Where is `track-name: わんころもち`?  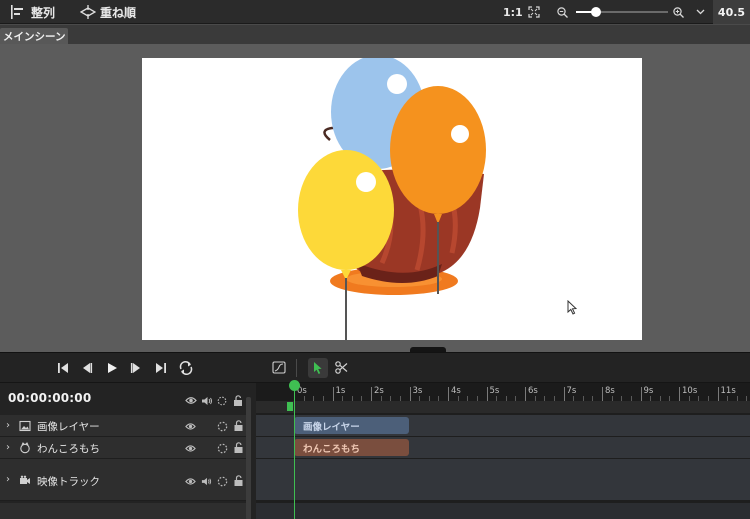
track-name: わんころもち is located at coordinates (68, 449).